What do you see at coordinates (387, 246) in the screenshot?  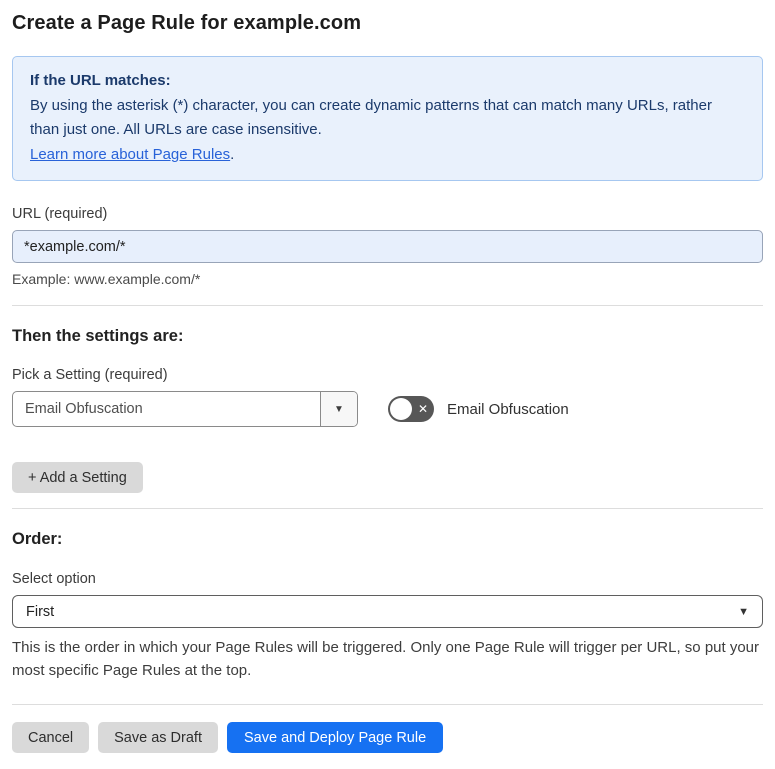 I see `url-input` at bounding box center [387, 246].